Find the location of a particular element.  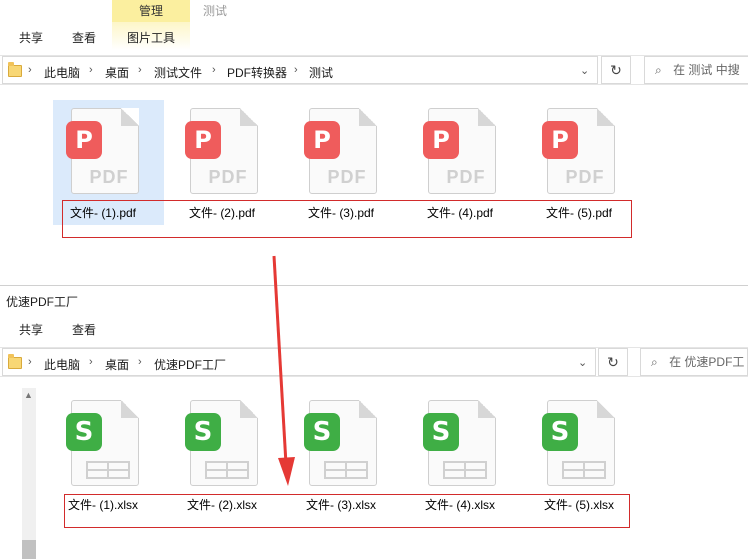

tab-manage: 管理 is located at coordinates (151, 11).